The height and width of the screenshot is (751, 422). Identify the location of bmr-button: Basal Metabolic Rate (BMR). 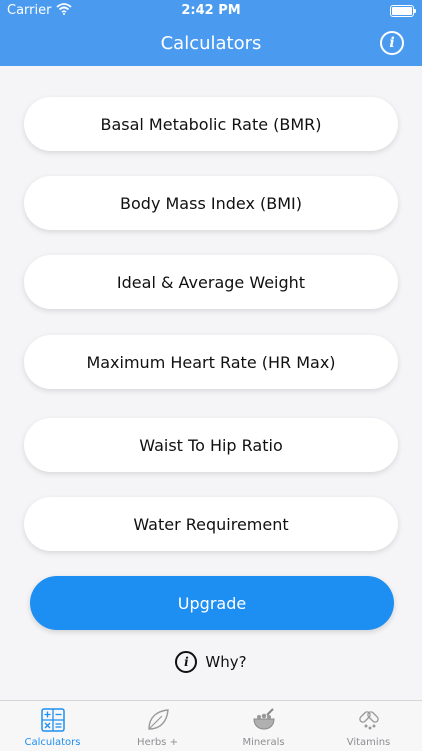
(211, 124).